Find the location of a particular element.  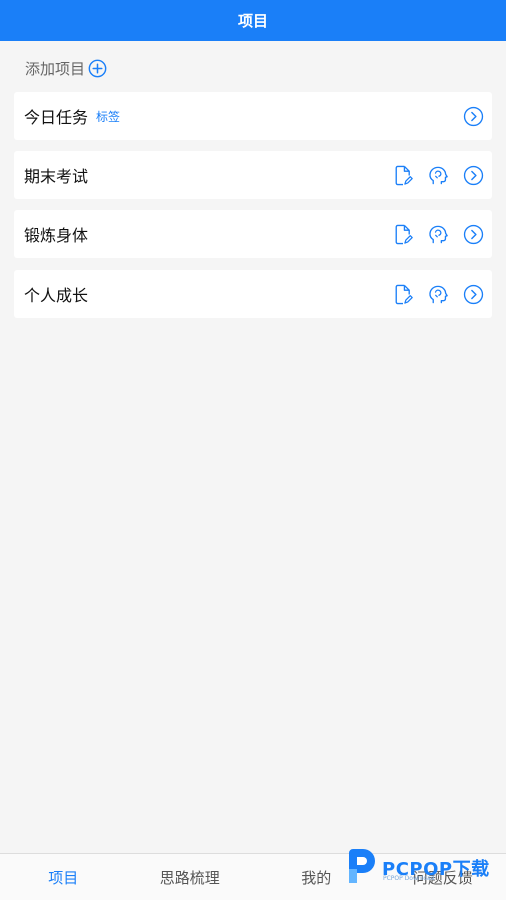

app-header: 项目 is located at coordinates (253, 20).